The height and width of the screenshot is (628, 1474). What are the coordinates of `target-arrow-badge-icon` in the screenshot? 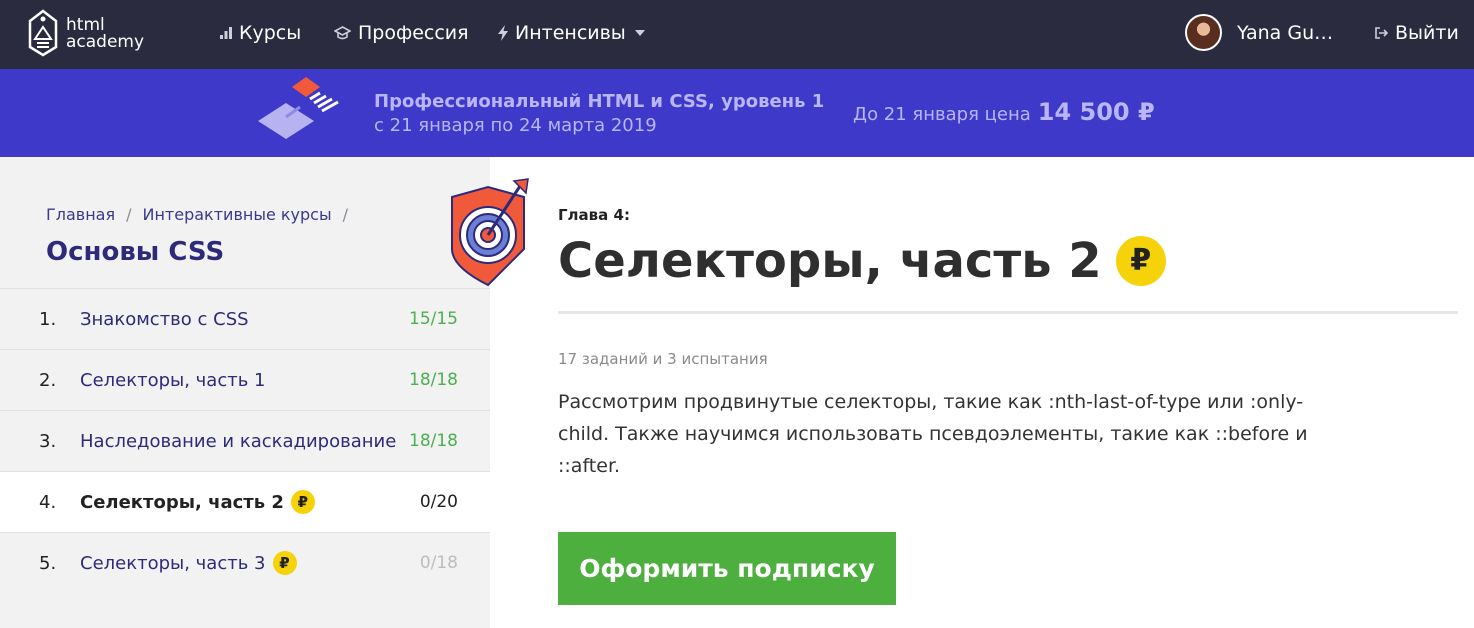 It's located at (490, 232).